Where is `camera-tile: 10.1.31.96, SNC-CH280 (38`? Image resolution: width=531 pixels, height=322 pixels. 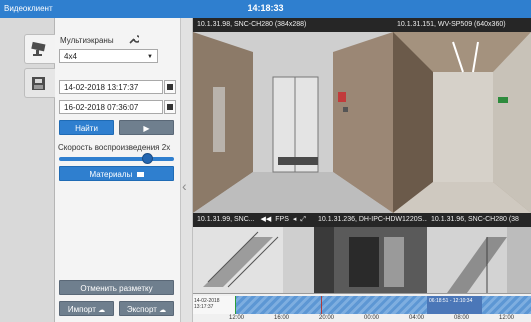
camera-tile: 10.1.31.96, SNC-CH280 (38 is located at coordinates (479, 253).